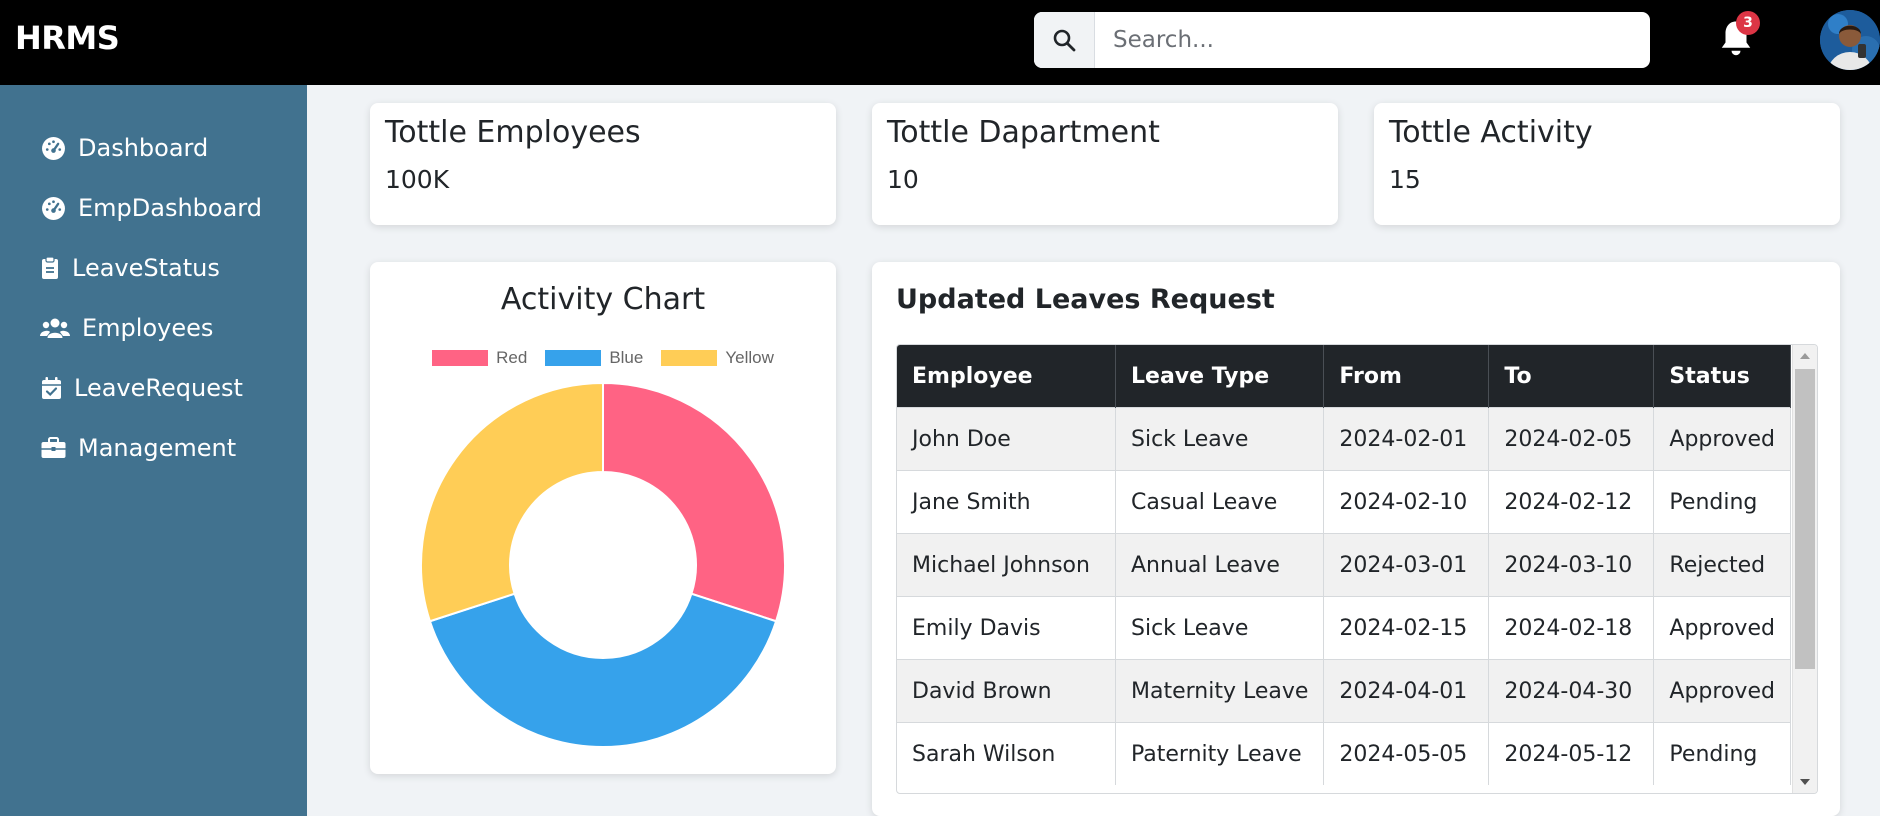  What do you see at coordinates (1006, 376) in the screenshot?
I see `column-header: Employee` at bounding box center [1006, 376].